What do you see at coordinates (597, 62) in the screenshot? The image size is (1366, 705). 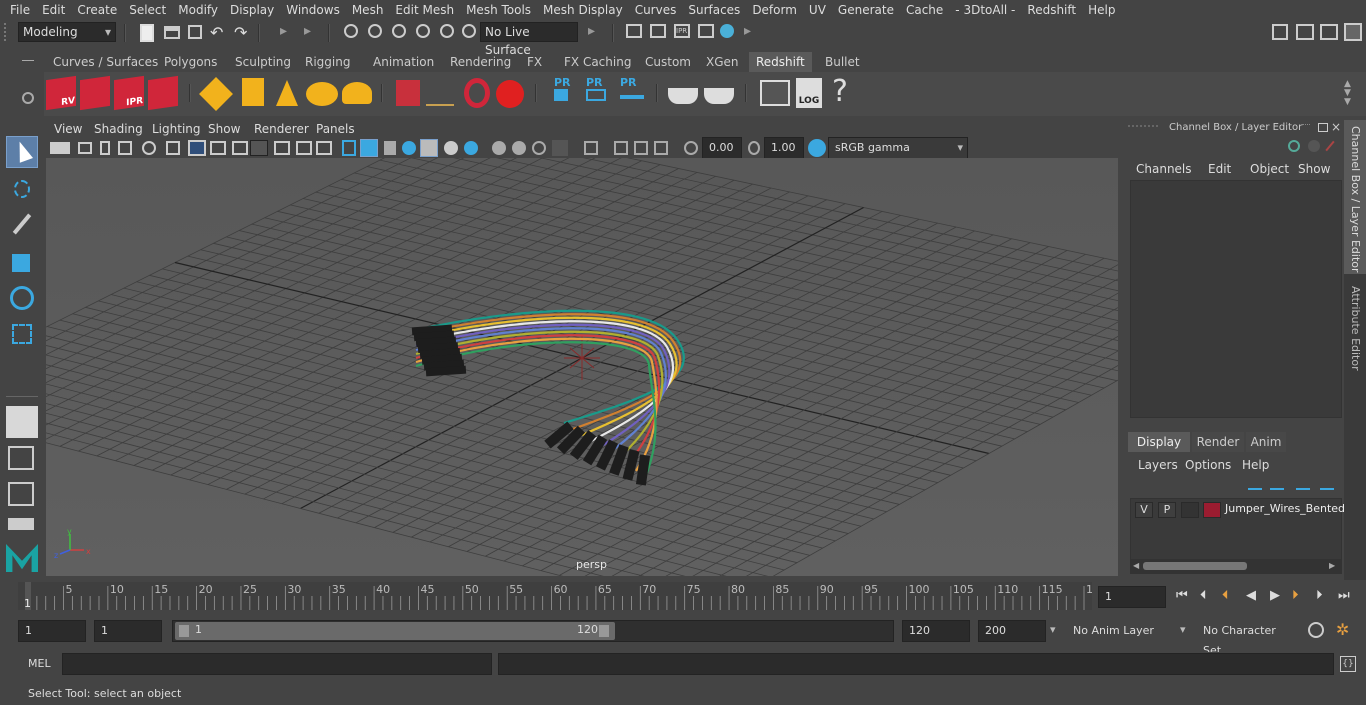 I see `shelf-tab: FX Caching` at bounding box center [597, 62].